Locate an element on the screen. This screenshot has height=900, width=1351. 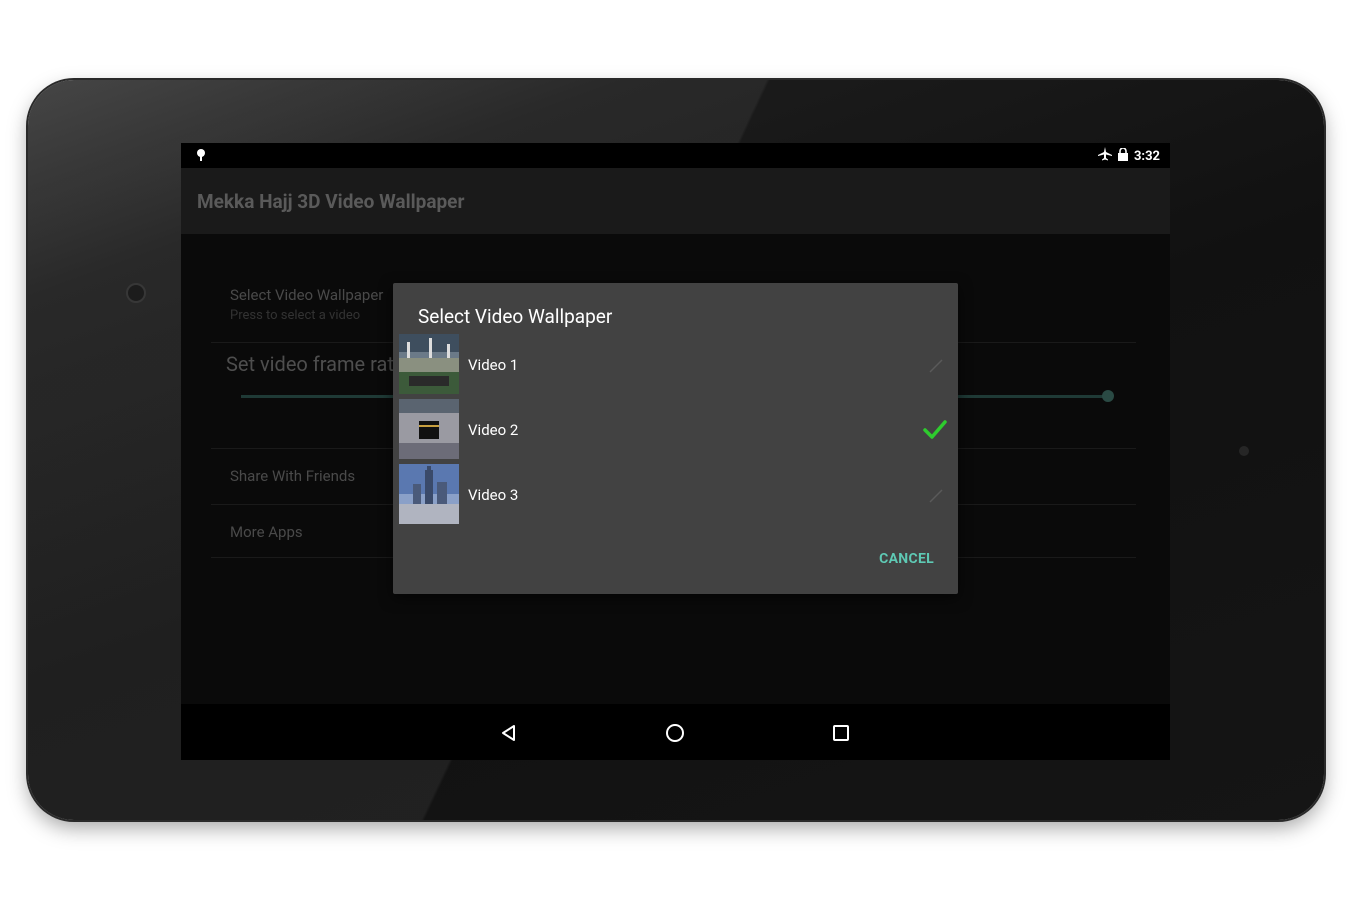
status-time: 3:32 is located at coordinates (1146, 156).